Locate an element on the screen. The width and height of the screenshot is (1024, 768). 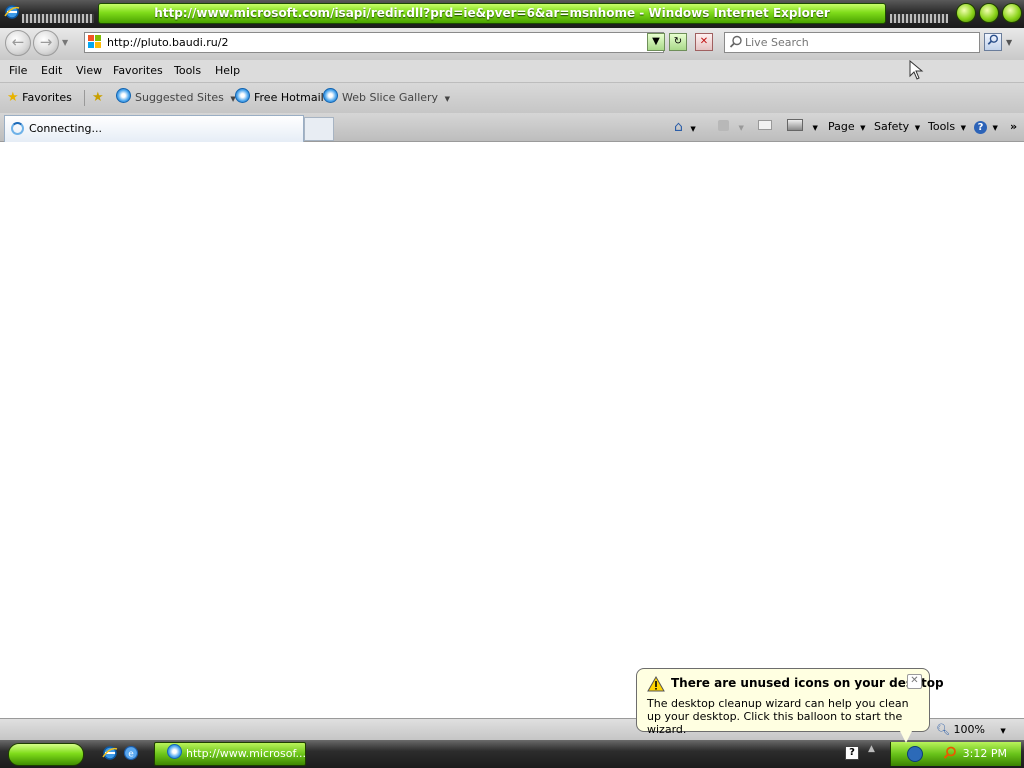
home-button: ⌂ ▼ is located at coordinates (685, 128).